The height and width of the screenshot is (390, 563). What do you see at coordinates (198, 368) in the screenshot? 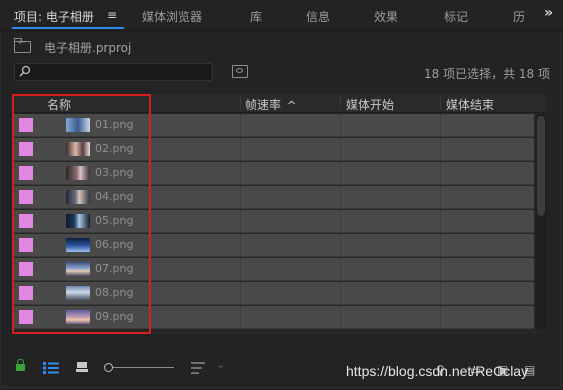
I see `sort-menu-icon` at bounding box center [198, 368].